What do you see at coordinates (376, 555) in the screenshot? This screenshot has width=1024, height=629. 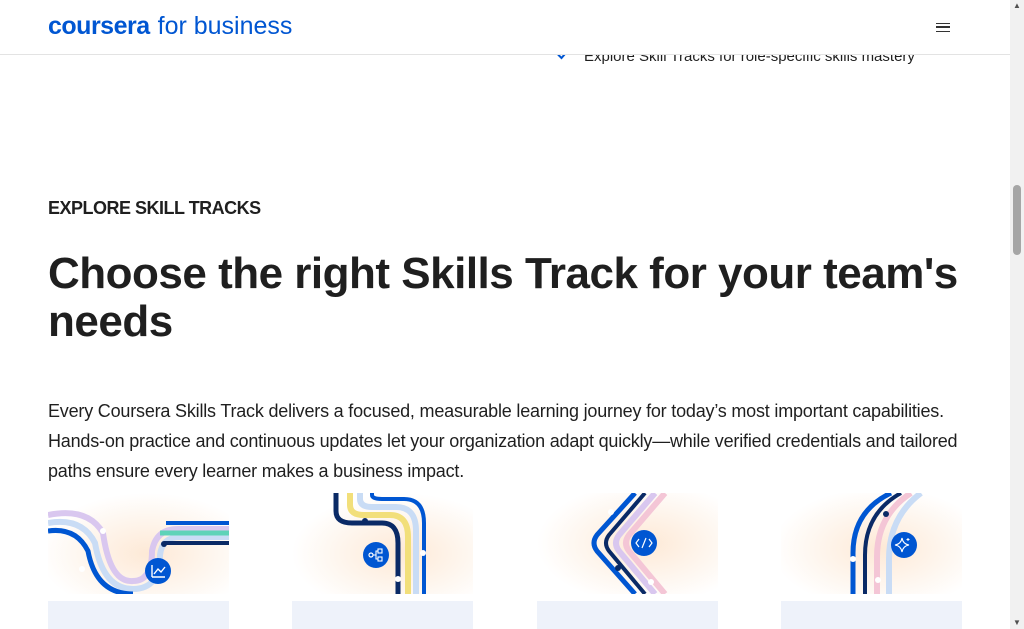 I see `network-icon` at bounding box center [376, 555].